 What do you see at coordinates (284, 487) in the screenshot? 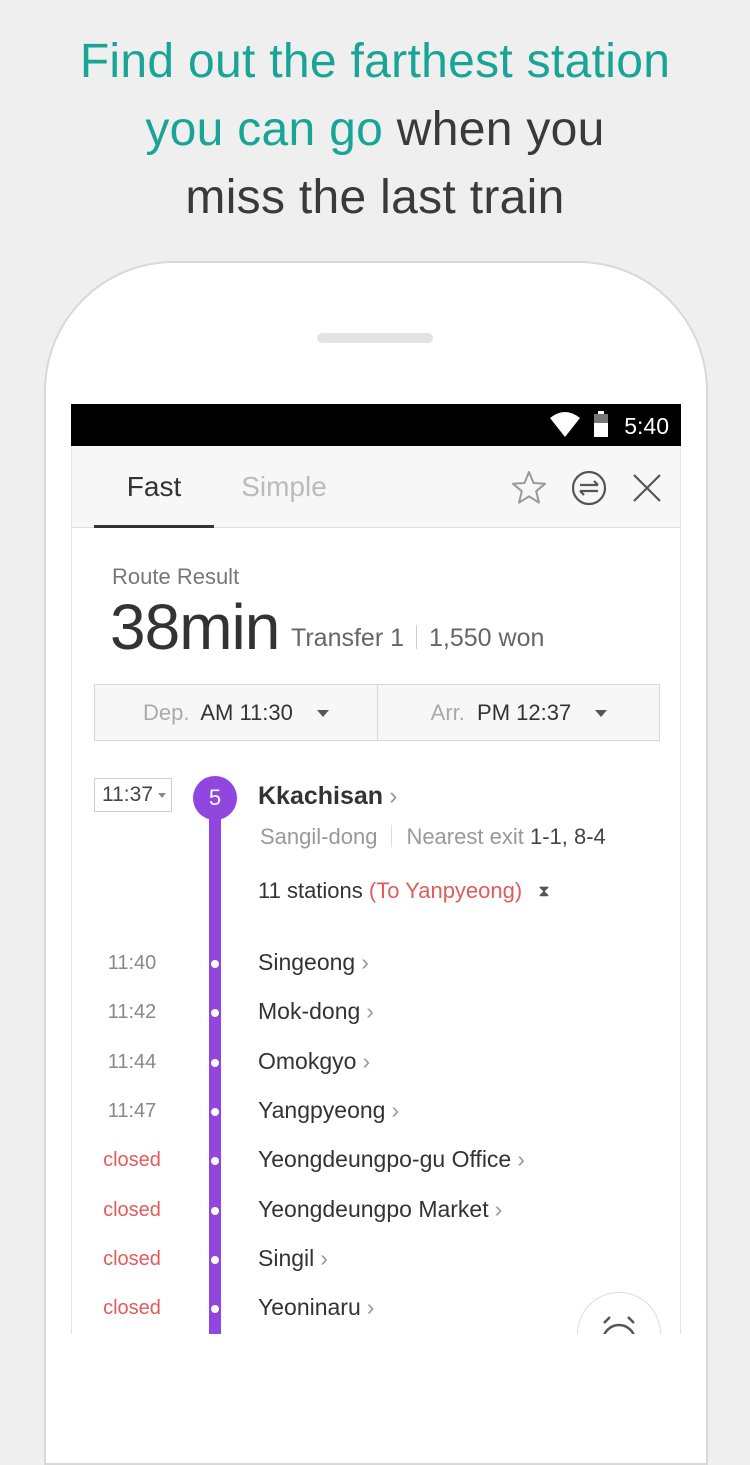
I see `tab-simple: Simple` at bounding box center [284, 487].